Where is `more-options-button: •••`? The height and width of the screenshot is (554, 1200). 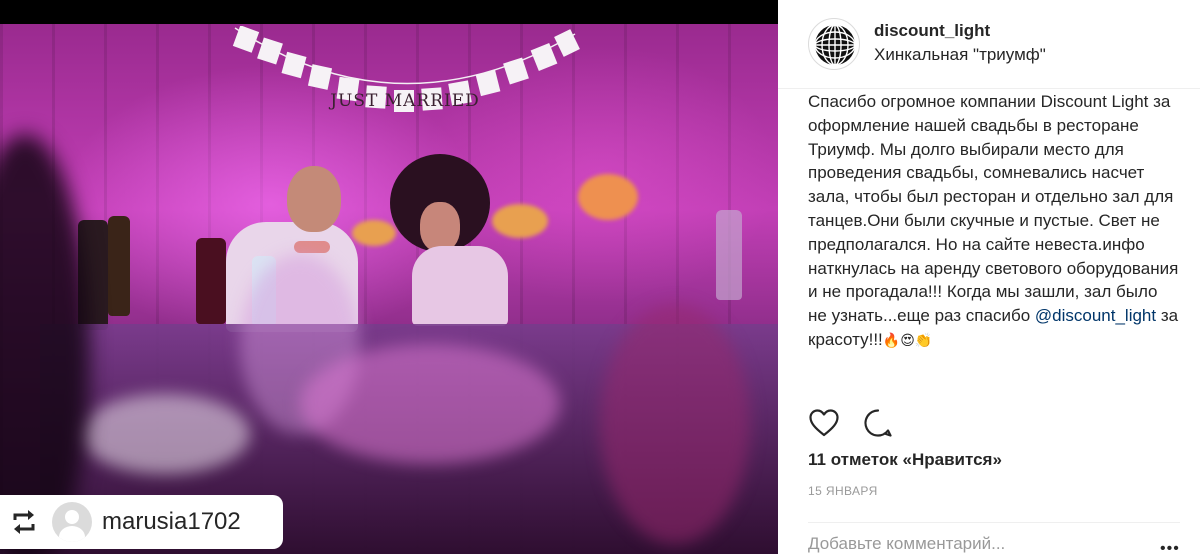
more-options-button: ••• is located at coordinates (1170, 547).